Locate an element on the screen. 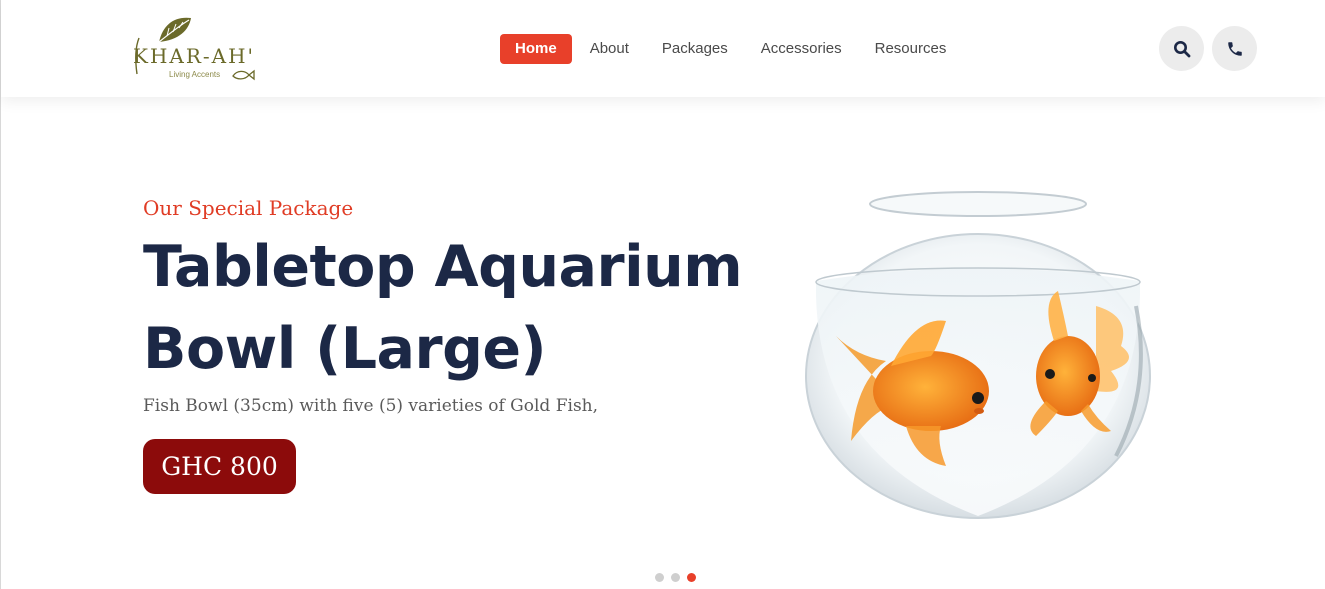  phone-button is located at coordinates (1234, 48).